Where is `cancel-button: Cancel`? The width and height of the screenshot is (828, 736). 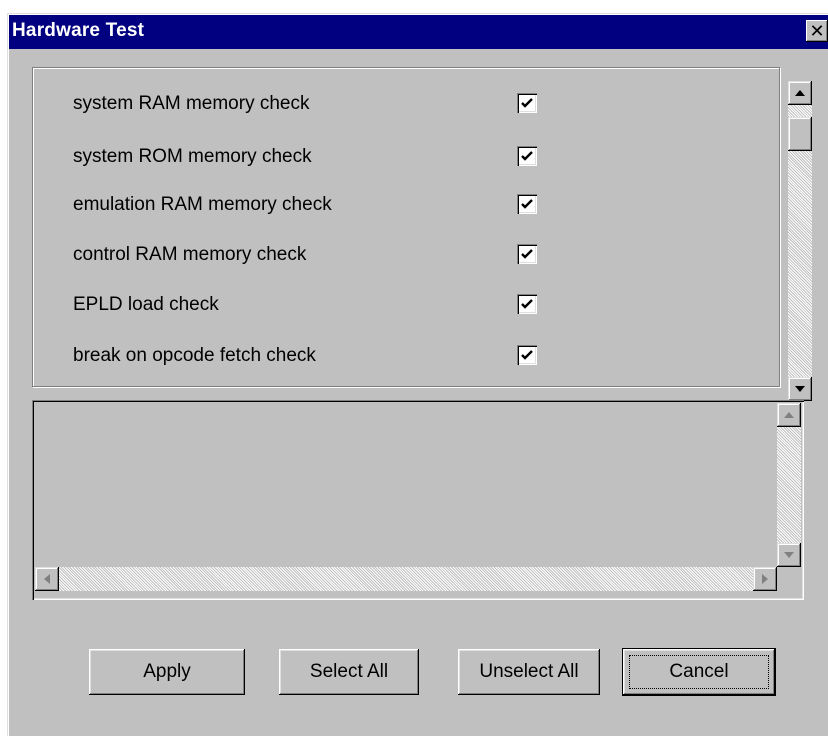
cancel-button: Cancel is located at coordinates (699, 672).